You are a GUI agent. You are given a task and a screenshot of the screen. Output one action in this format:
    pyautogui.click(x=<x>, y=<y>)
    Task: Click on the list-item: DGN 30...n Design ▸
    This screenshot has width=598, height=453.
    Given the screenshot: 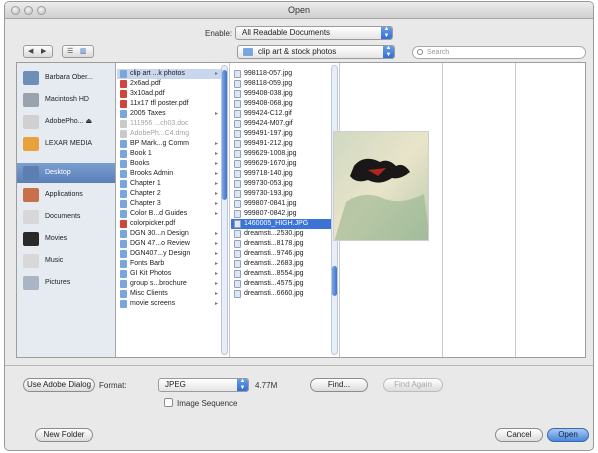 What is the action you would take?
    pyautogui.click(x=169, y=234)
    